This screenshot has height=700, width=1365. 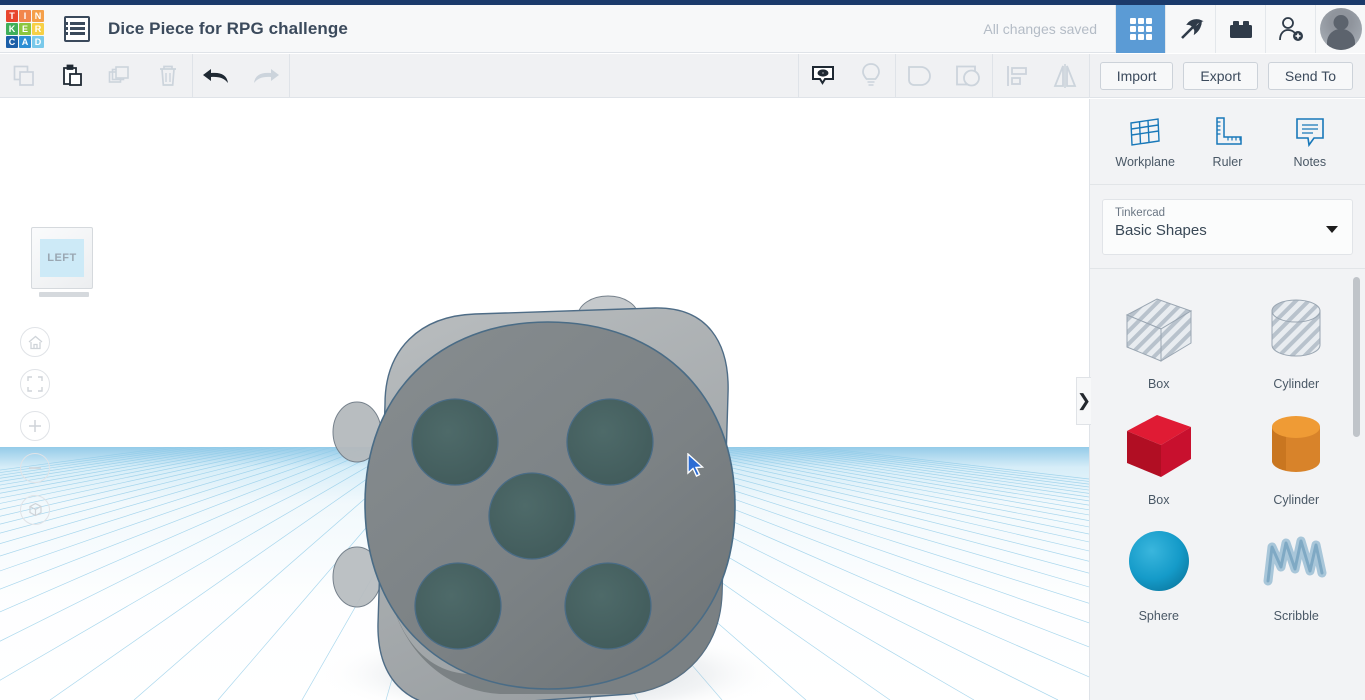 What do you see at coordinates (35, 342) in the screenshot?
I see `home-view-button` at bounding box center [35, 342].